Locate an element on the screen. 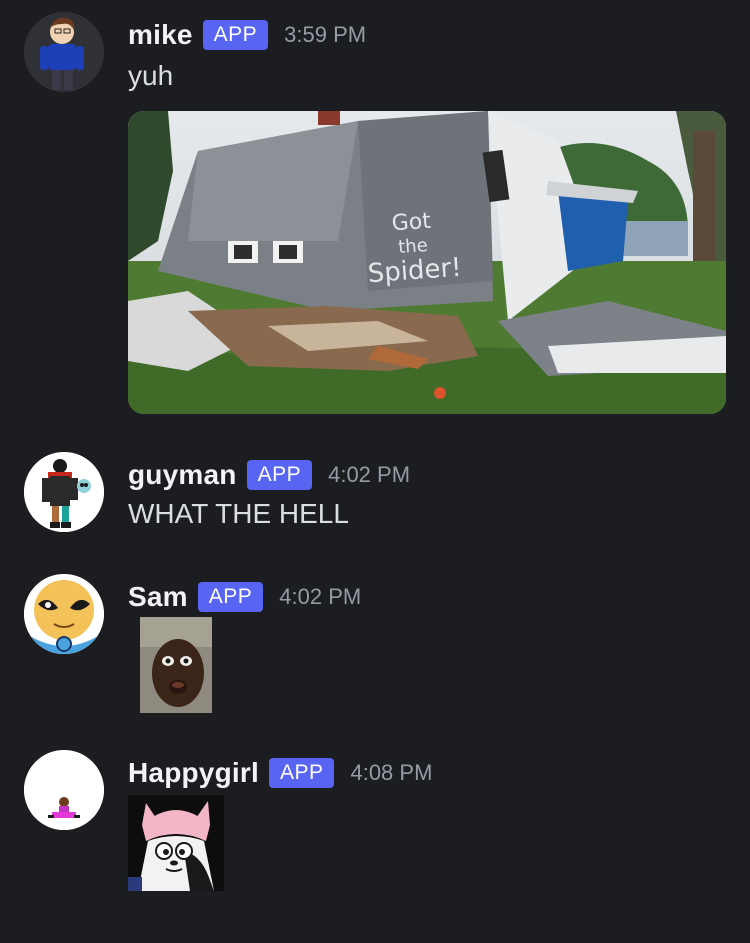 Image resolution: width=750 pixels, height=943 pixels. graffiti-text: Got the Spider! is located at coordinates (413, 248).